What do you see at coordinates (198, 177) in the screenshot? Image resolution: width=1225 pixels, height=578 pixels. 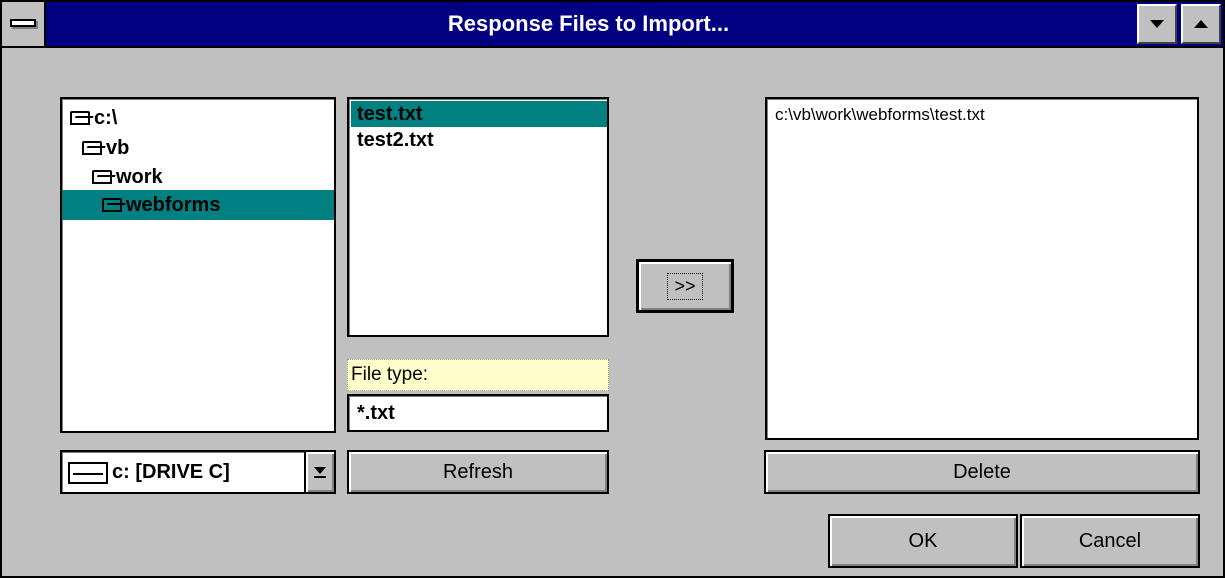 I see `directory-item-work: work` at bounding box center [198, 177].